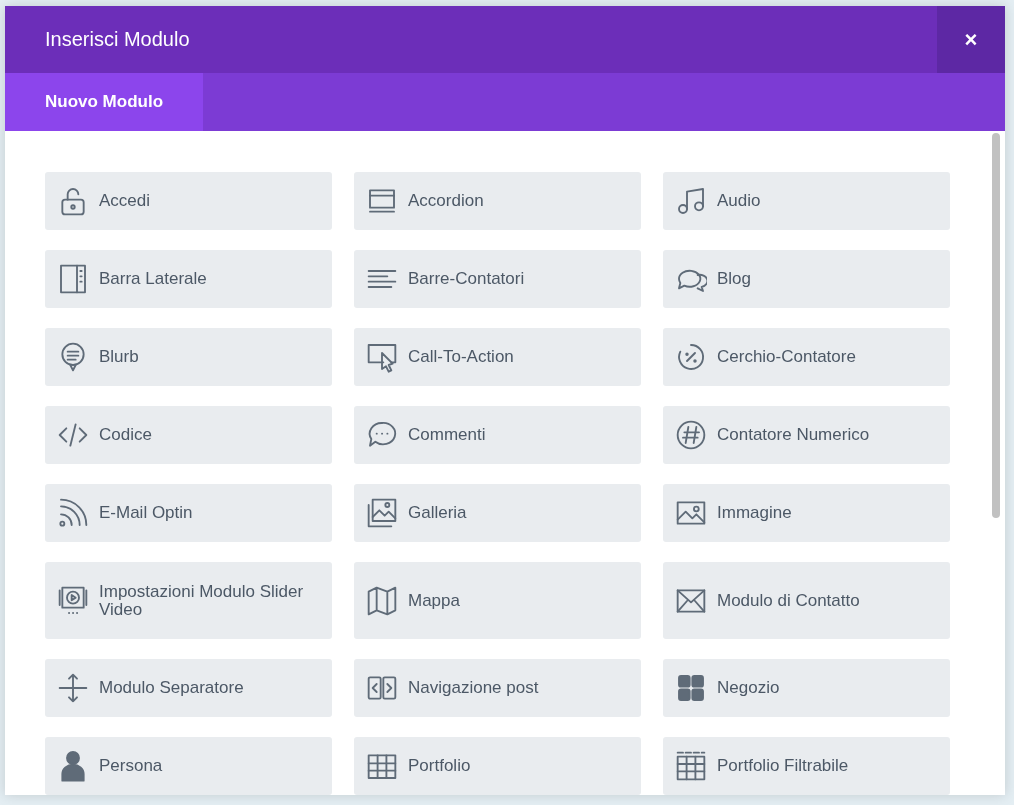 The width and height of the screenshot is (1014, 805). What do you see at coordinates (806, 766) in the screenshot?
I see `module-button: Portfolio Filtrabile` at bounding box center [806, 766].